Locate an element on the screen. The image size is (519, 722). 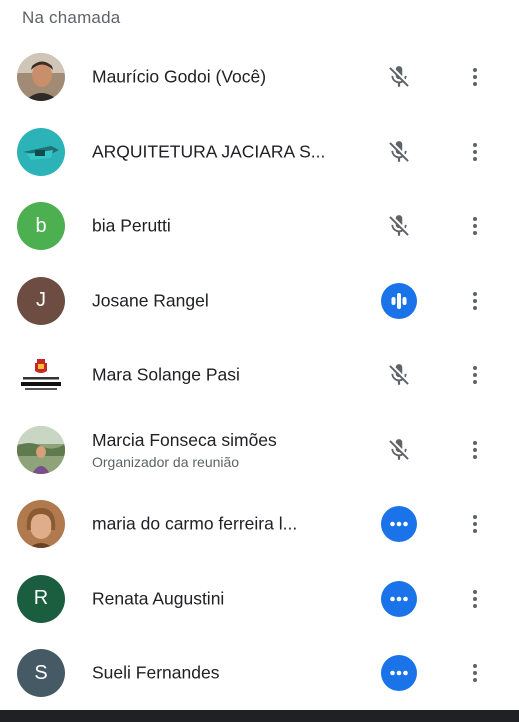
participant-row: Mara Solange Pasi is located at coordinates (259, 375).